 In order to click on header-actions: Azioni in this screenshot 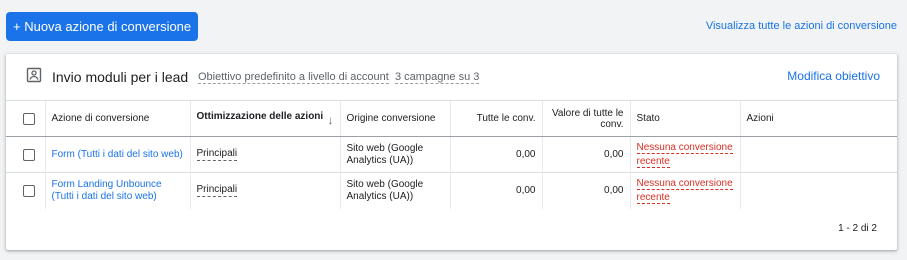, I will do `click(818, 118)`.